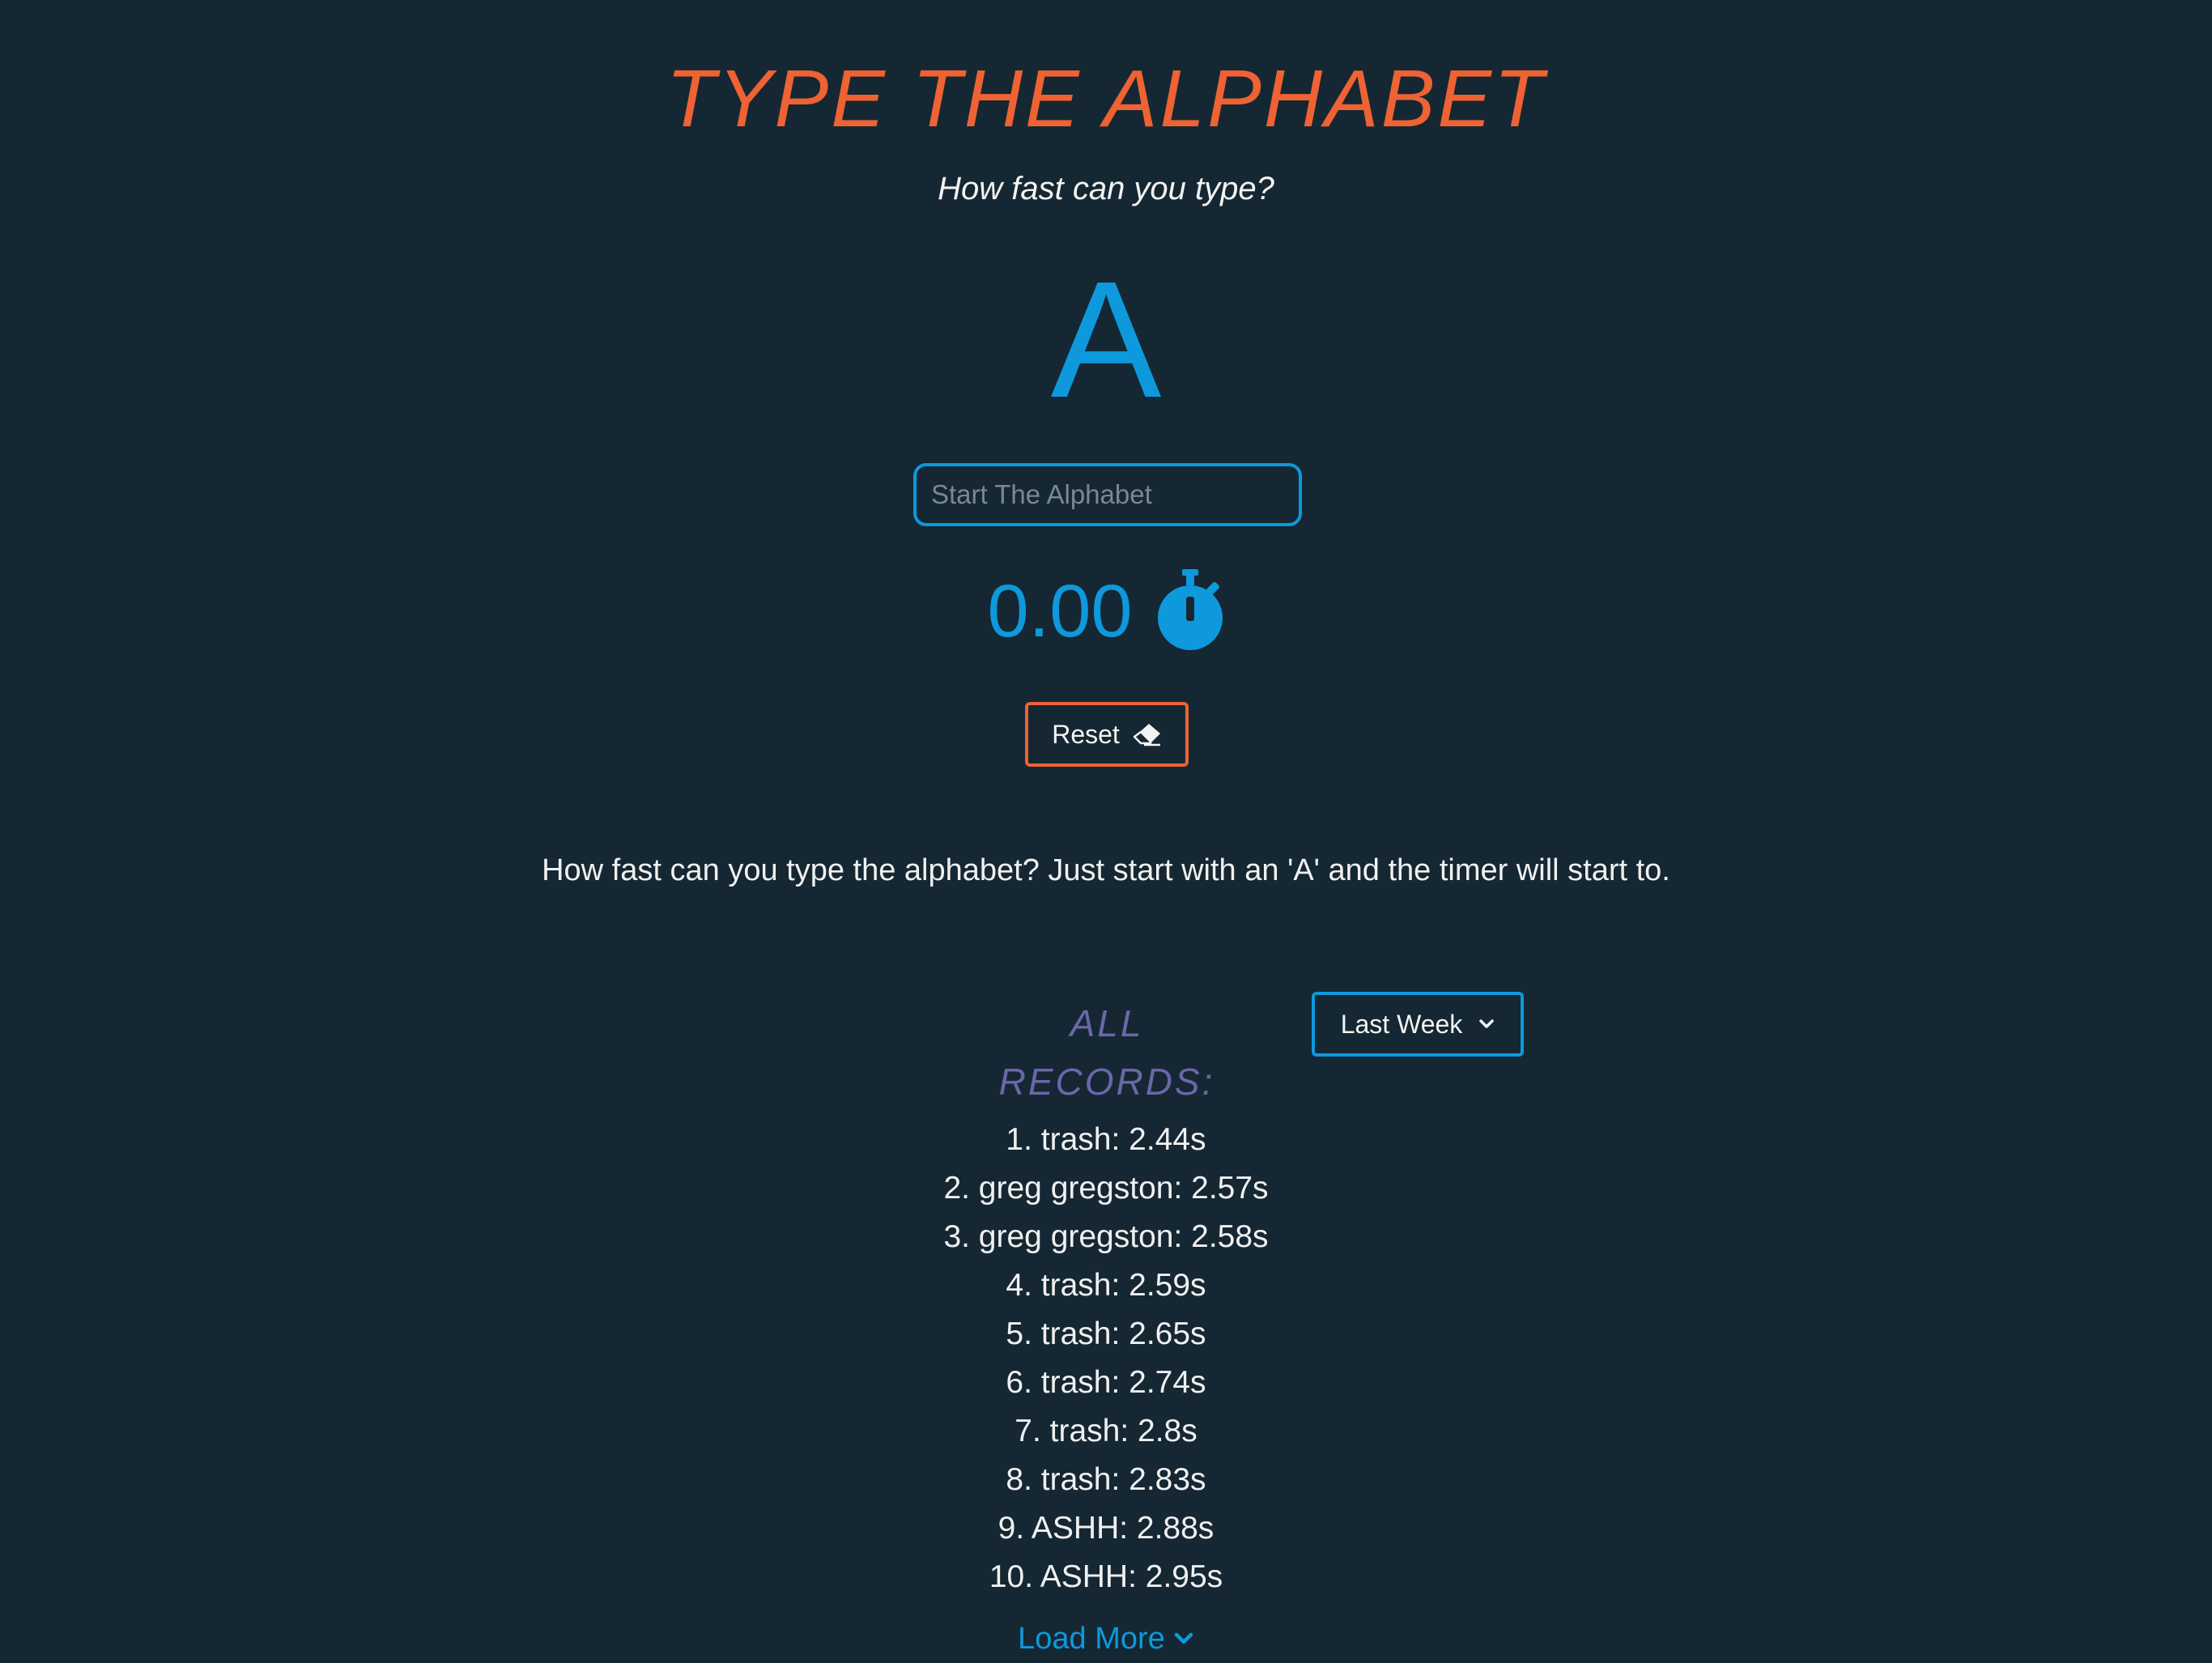  I want to click on list-item: 3. greg gregston: 2.58s, so click(1106, 1236).